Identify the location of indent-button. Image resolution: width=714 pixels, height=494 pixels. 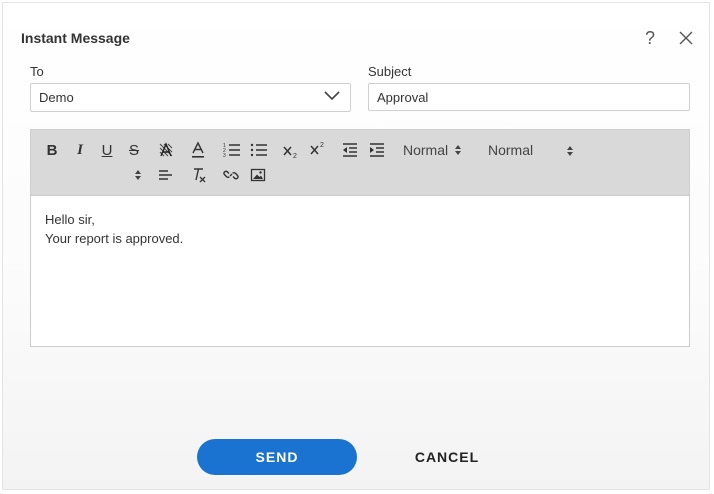
(377, 150).